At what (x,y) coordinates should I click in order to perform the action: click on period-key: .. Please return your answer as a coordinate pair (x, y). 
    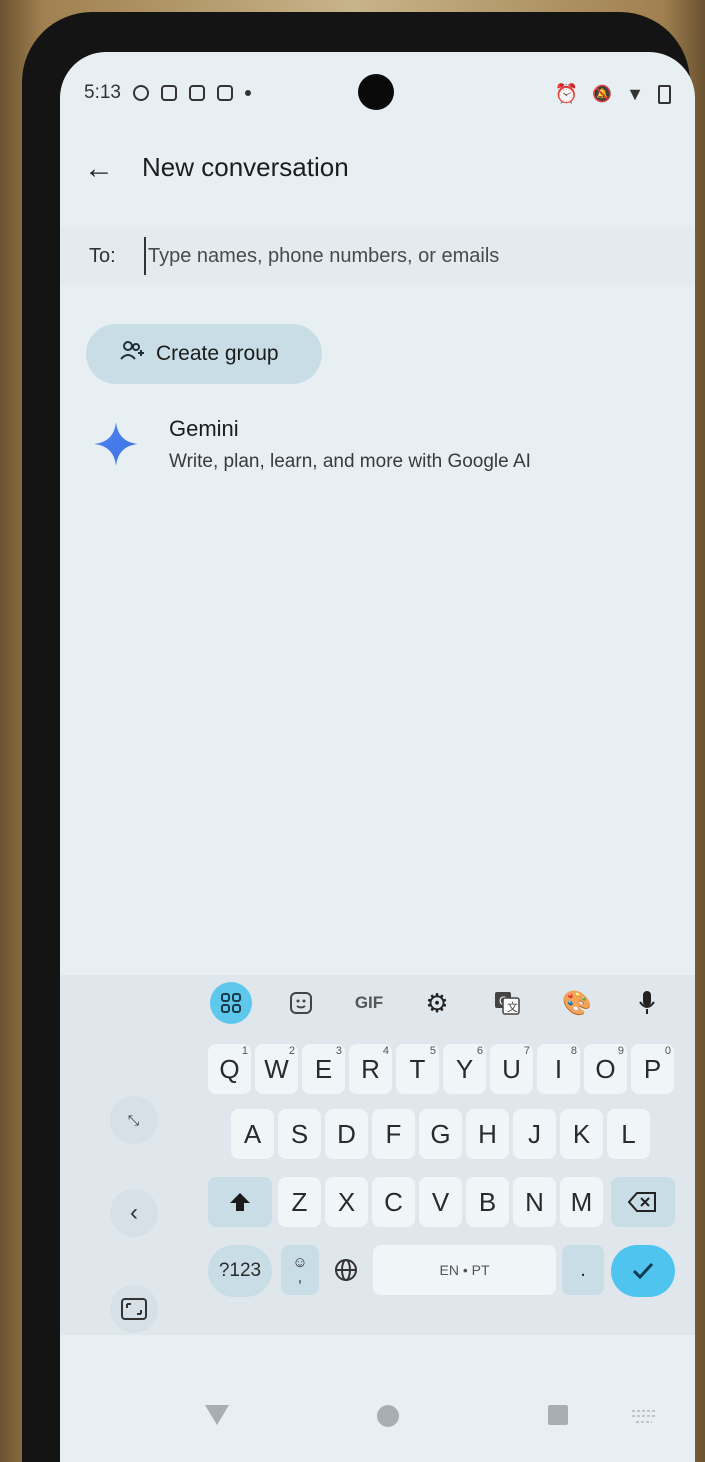
    Looking at the image, I should click on (583, 1270).